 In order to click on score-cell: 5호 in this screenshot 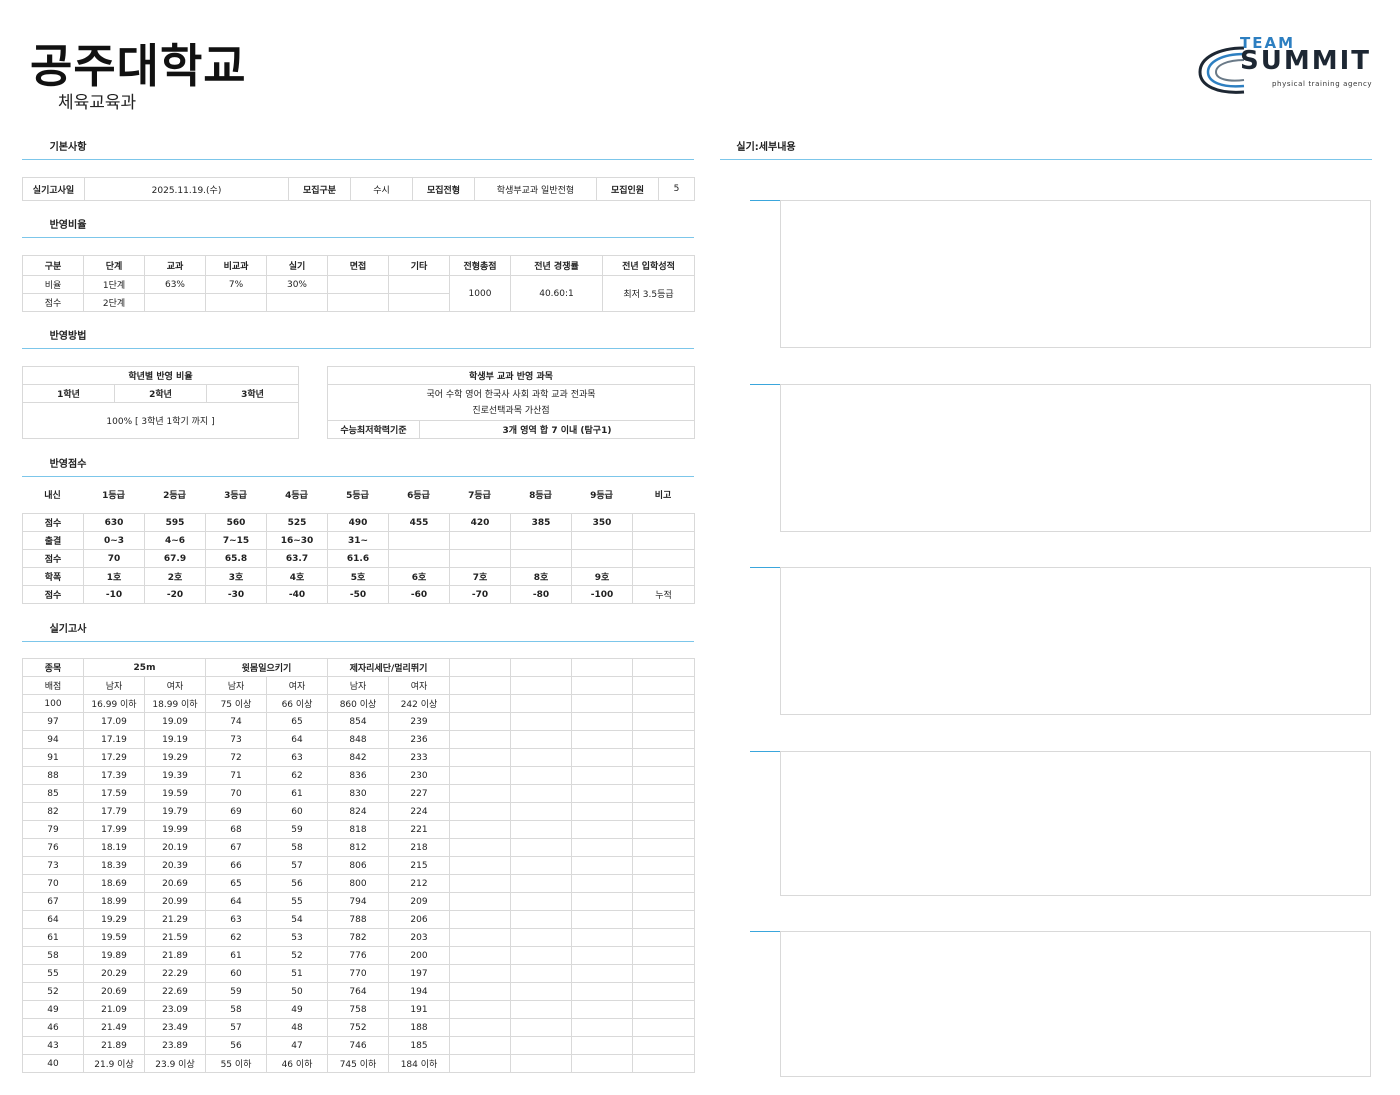, I will do `click(358, 576)`.